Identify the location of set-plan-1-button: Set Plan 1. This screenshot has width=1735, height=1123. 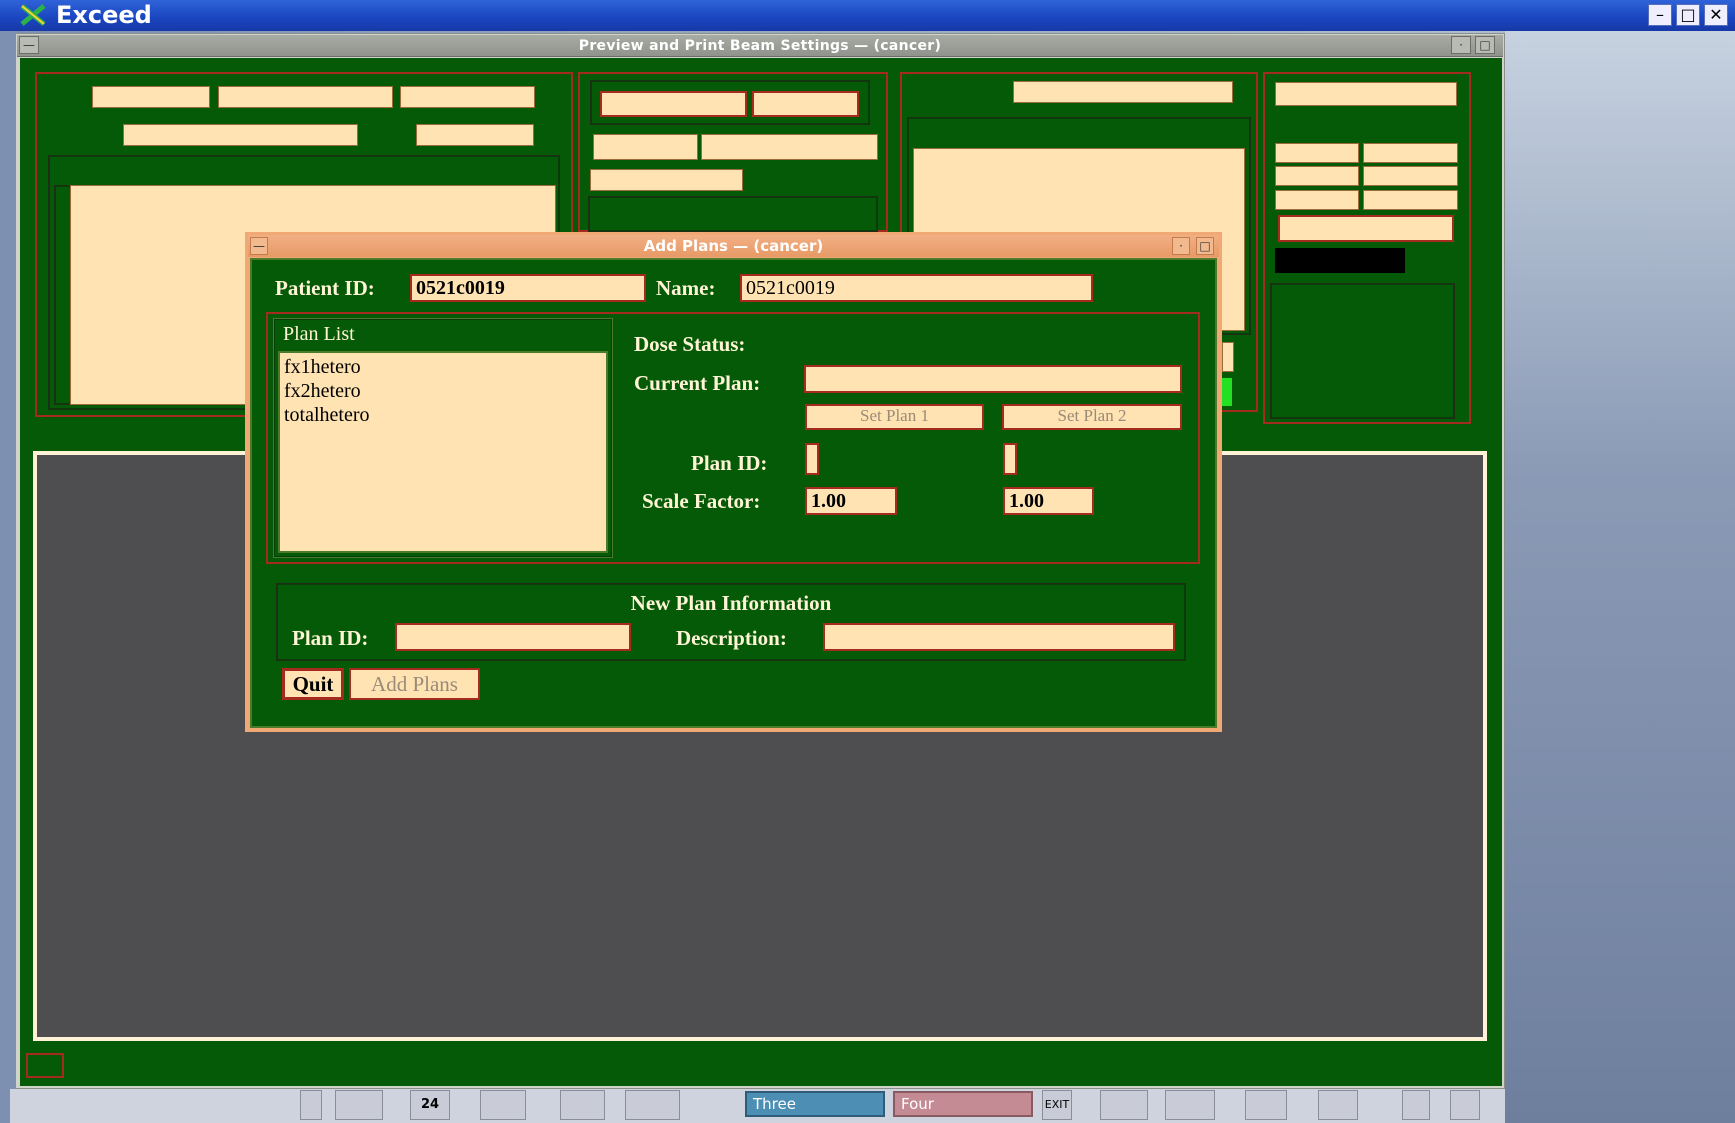
(894, 417).